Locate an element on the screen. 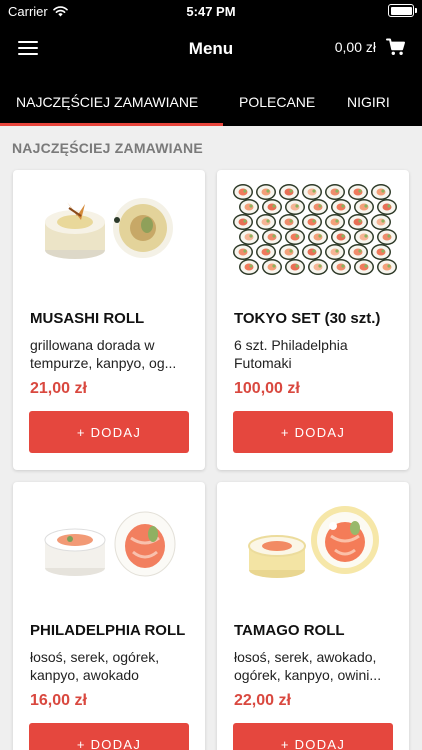 This screenshot has height=750, width=422. product-price: 21,00 zł is located at coordinates (58, 388).